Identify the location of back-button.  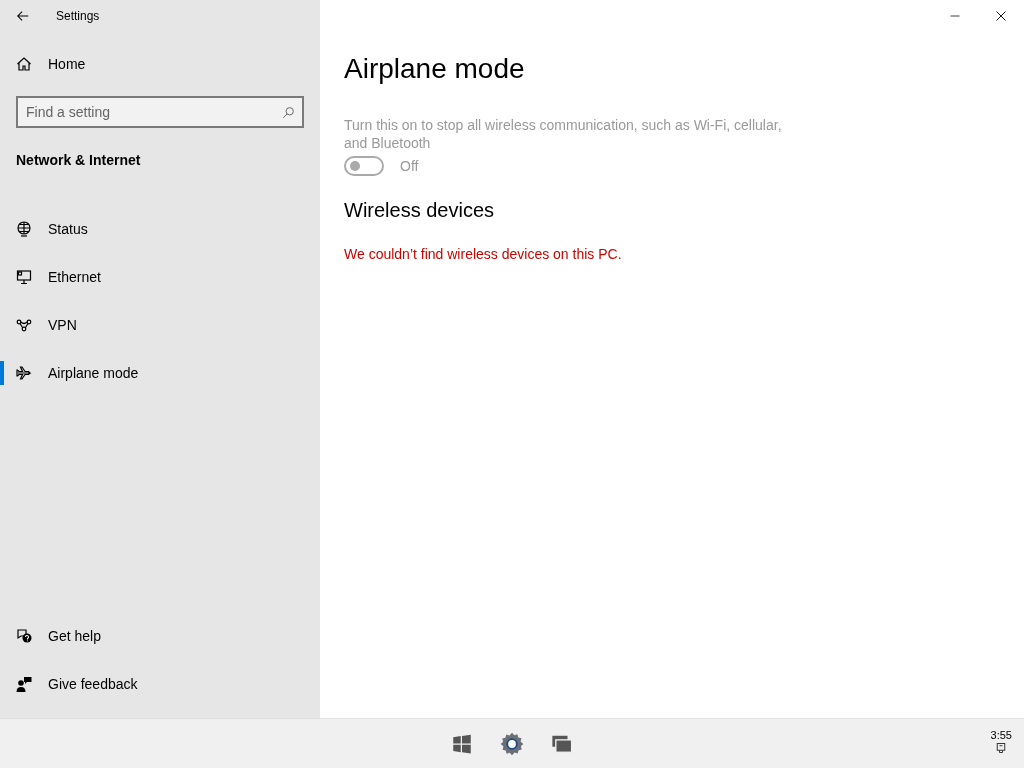
(23, 16).